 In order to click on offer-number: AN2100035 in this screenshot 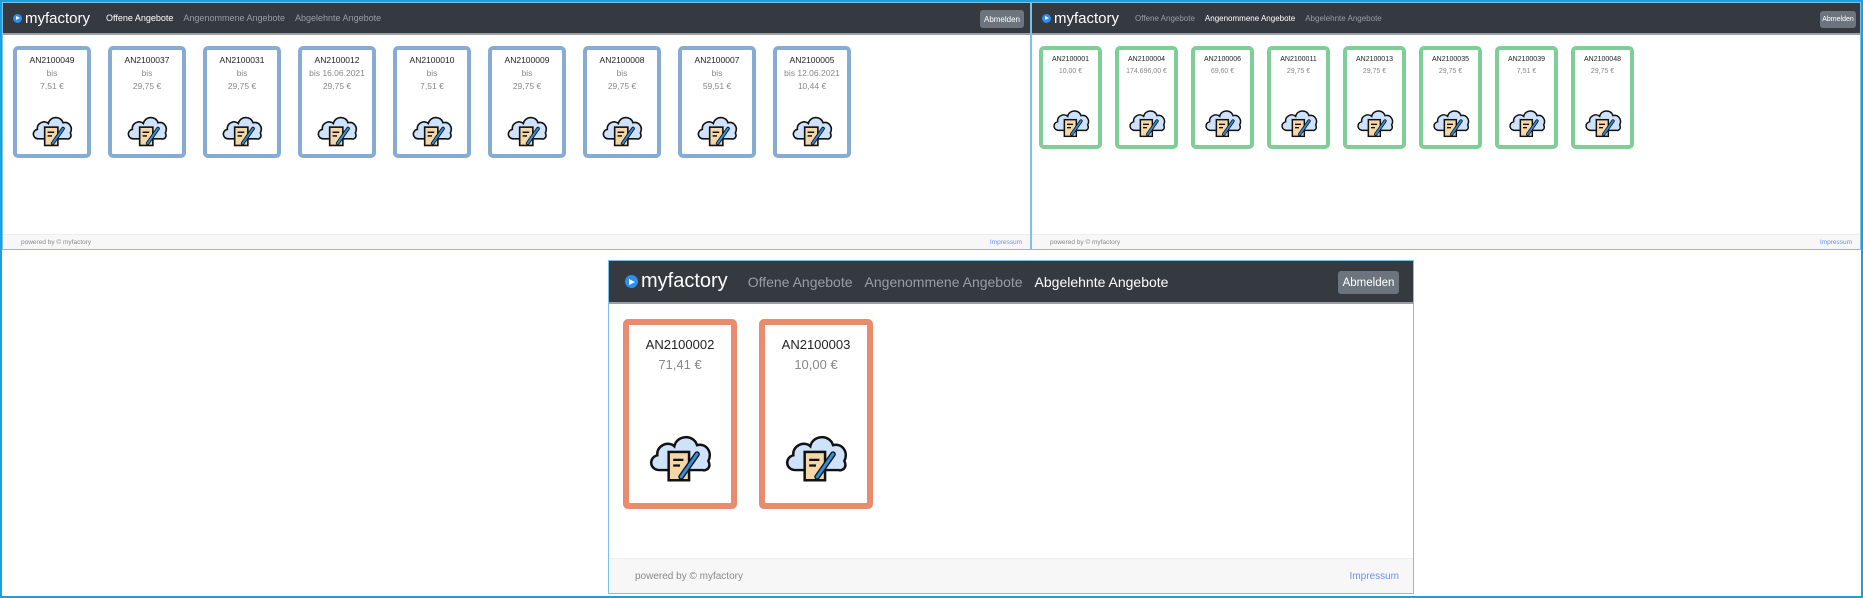, I will do `click(1450, 59)`.